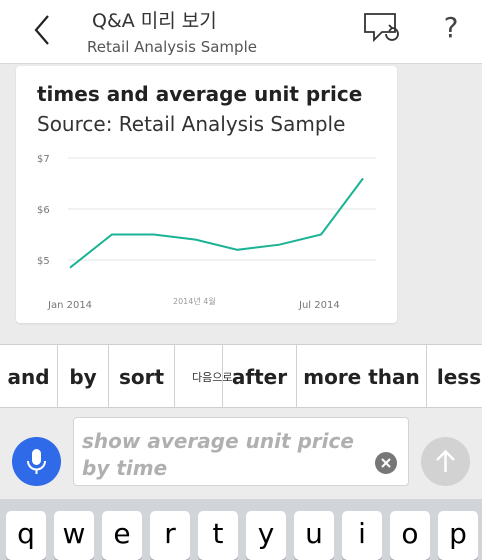 Image resolution: width=482 pixels, height=560 pixels. What do you see at coordinates (142, 377) in the screenshot?
I see `suggestion-chip: sort` at bounding box center [142, 377].